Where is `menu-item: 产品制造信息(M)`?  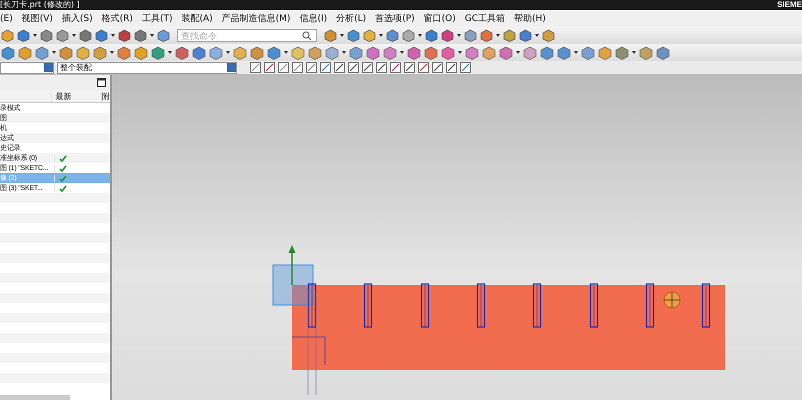
menu-item: 产品制造信息(M) is located at coordinates (256, 18).